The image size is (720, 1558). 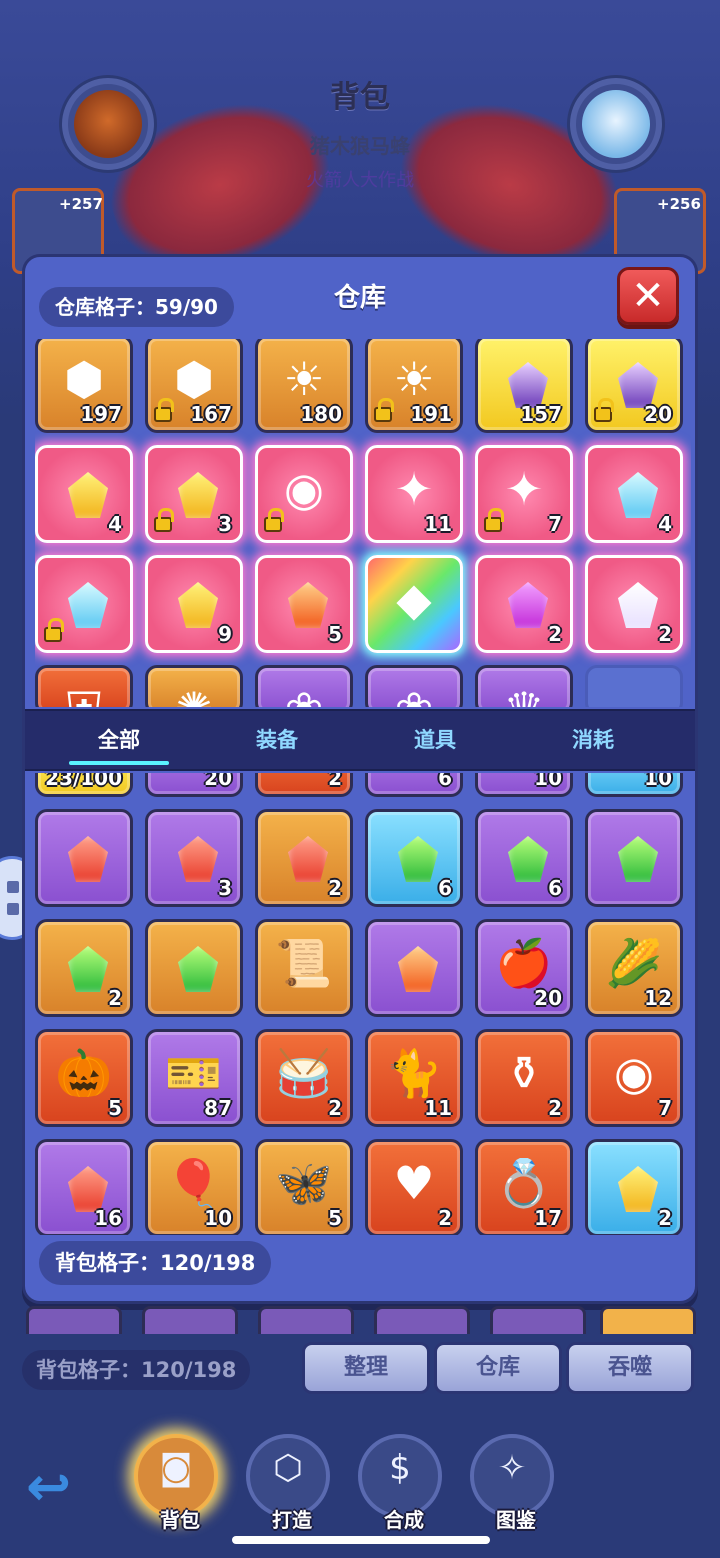 What do you see at coordinates (194, 604) in the screenshot?
I see `item-slot: 9` at bounding box center [194, 604].